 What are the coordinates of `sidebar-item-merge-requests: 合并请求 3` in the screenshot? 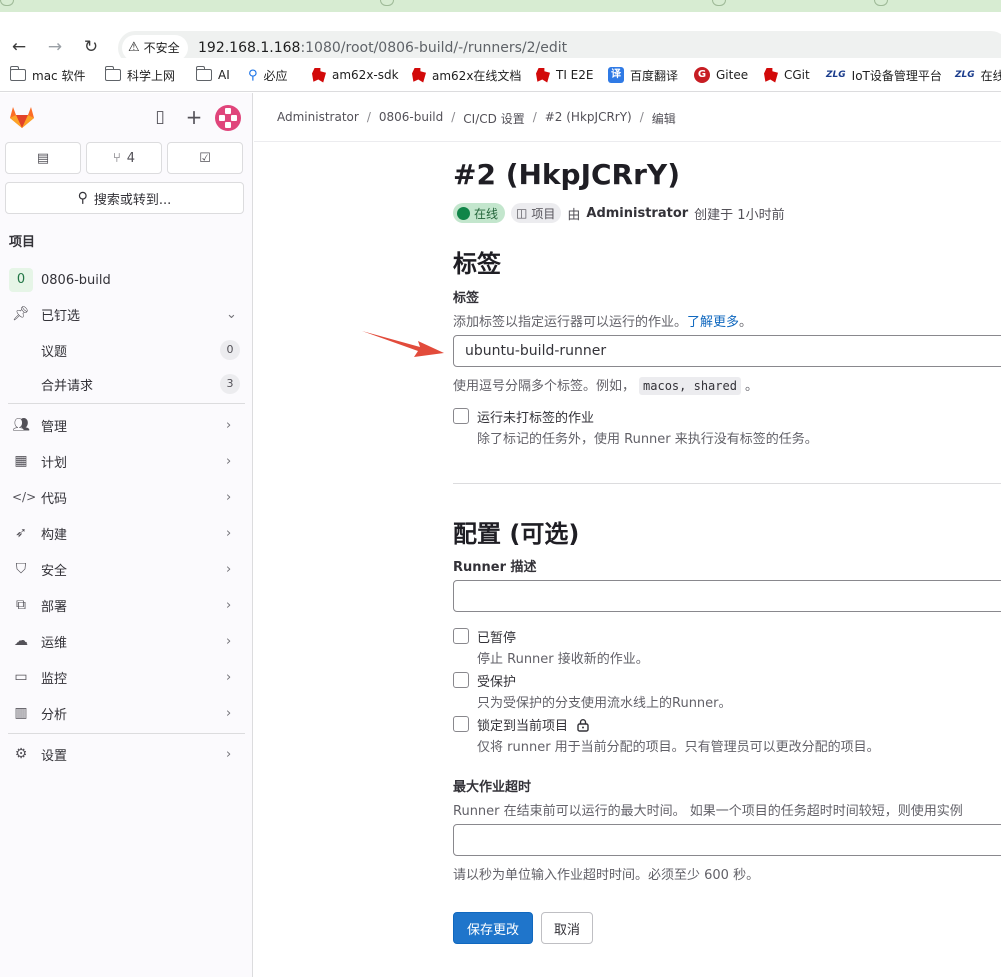 It's located at (126, 384).